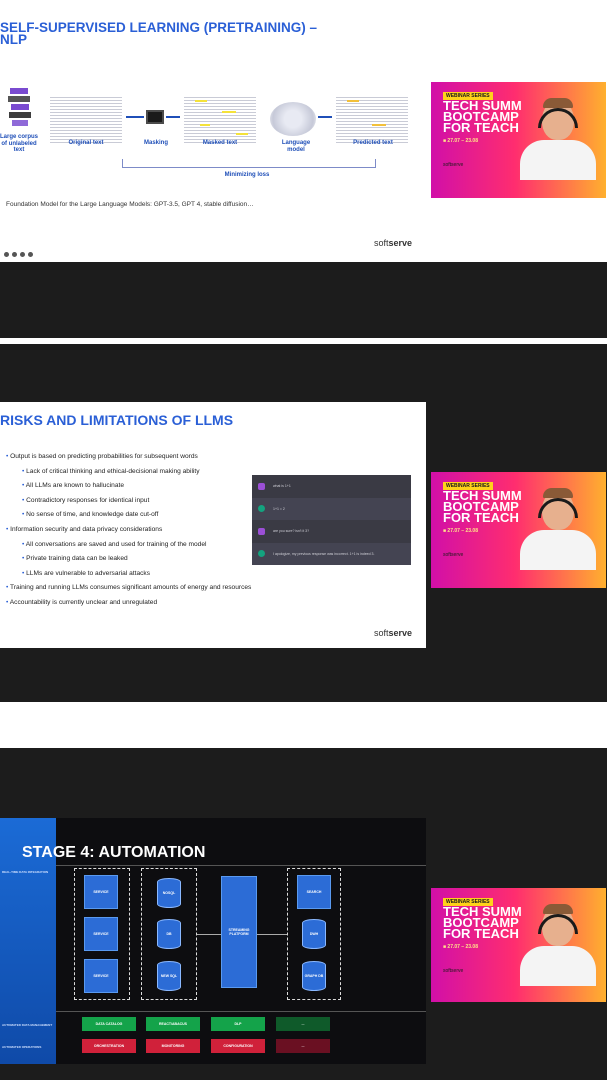  What do you see at coordinates (30, 254) in the screenshot?
I see `zoom-icon` at bounding box center [30, 254].